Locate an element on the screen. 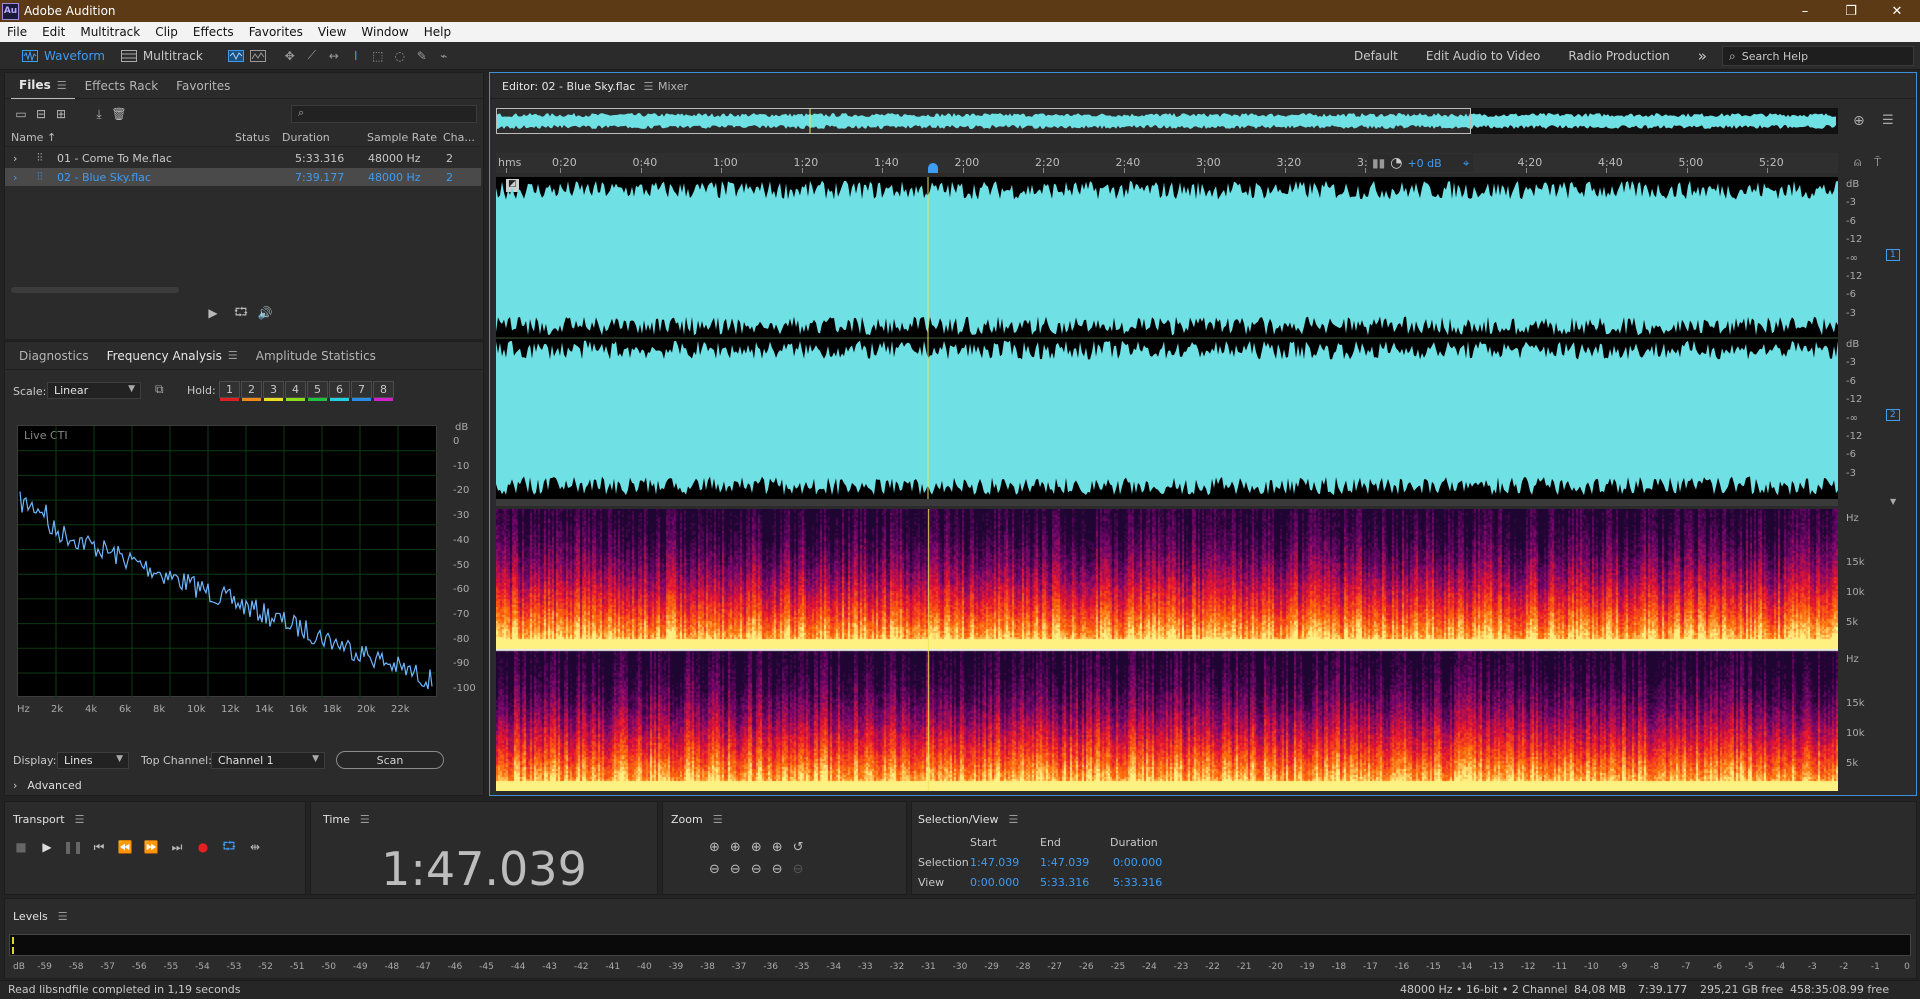 The width and height of the screenshot is (1920, 999). show-spectral-icon is located at coordinates (258, 56).